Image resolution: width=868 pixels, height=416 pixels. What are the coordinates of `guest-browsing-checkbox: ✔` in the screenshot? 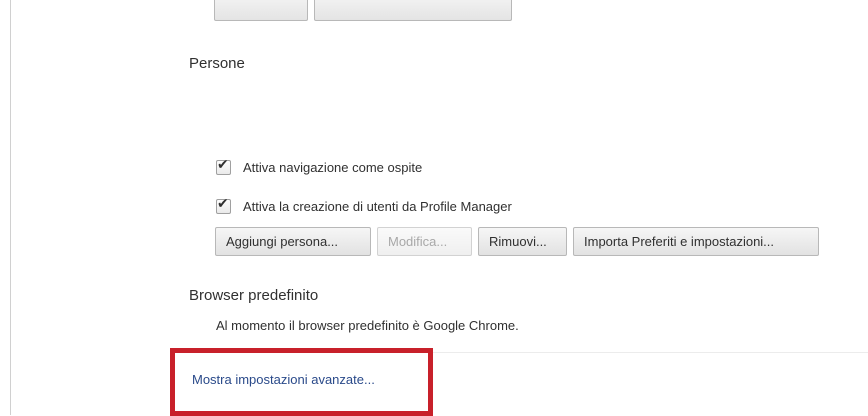 It's located at (223, 165).